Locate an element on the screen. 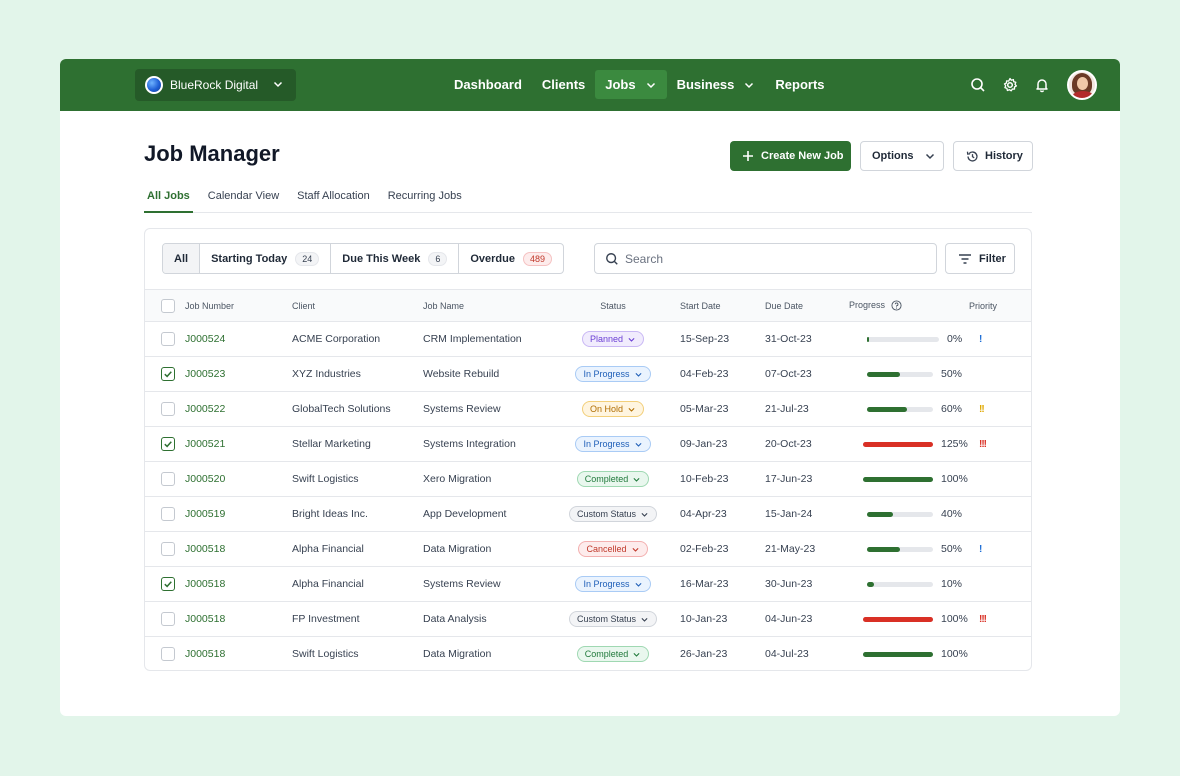 The width and height of the screenshot is (1180, 776). start-date-cell: 15-Sep-23 is located at coordinates (722, 339).